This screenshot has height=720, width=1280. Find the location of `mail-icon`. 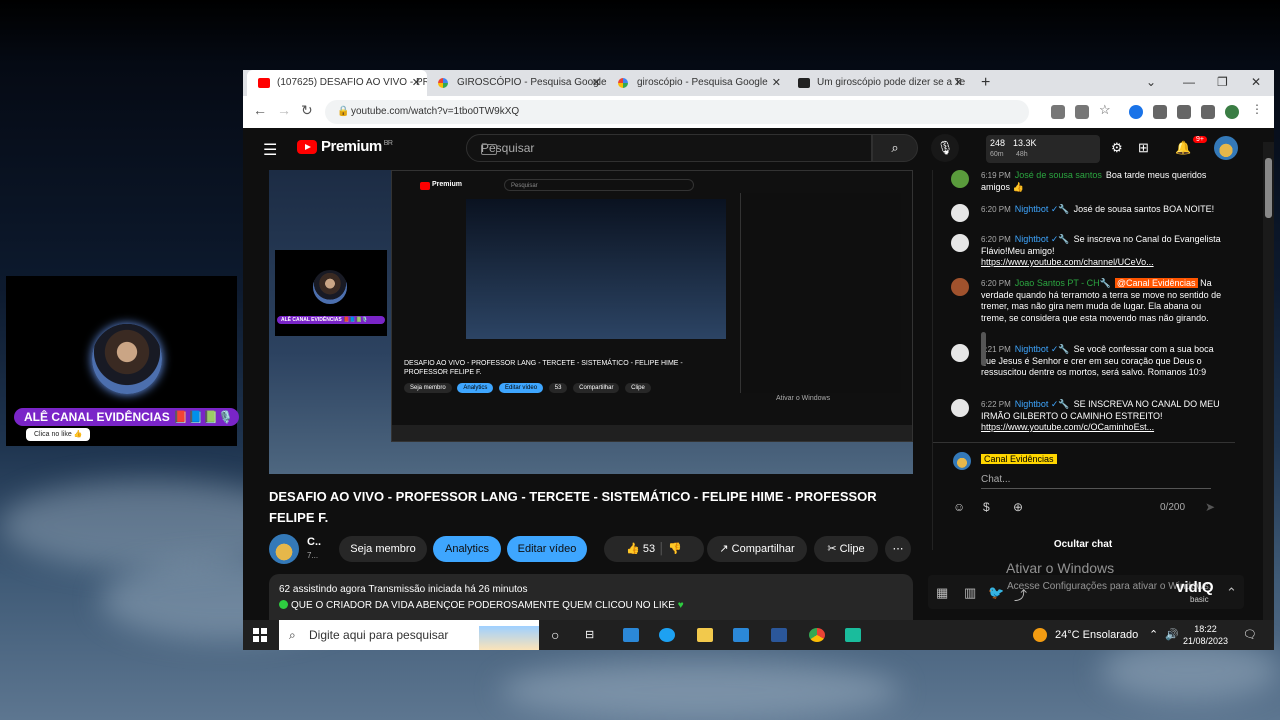

mail-icon is located at coordinates (631, 635).